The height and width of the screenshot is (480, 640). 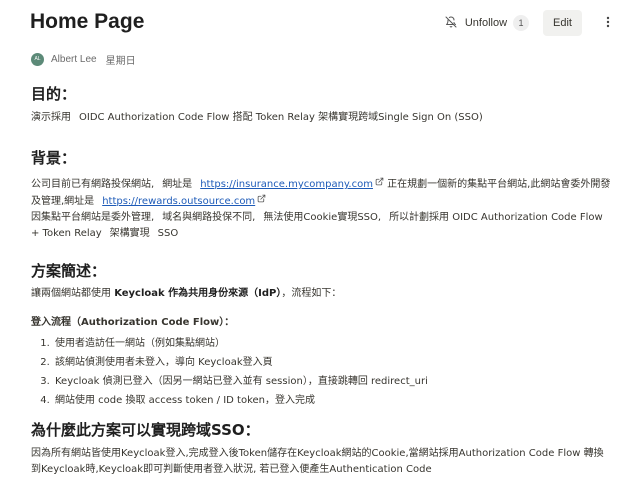 I want to click on background-text-1: 公司目前已有網路投保網站,, so click(x=93, y=184).